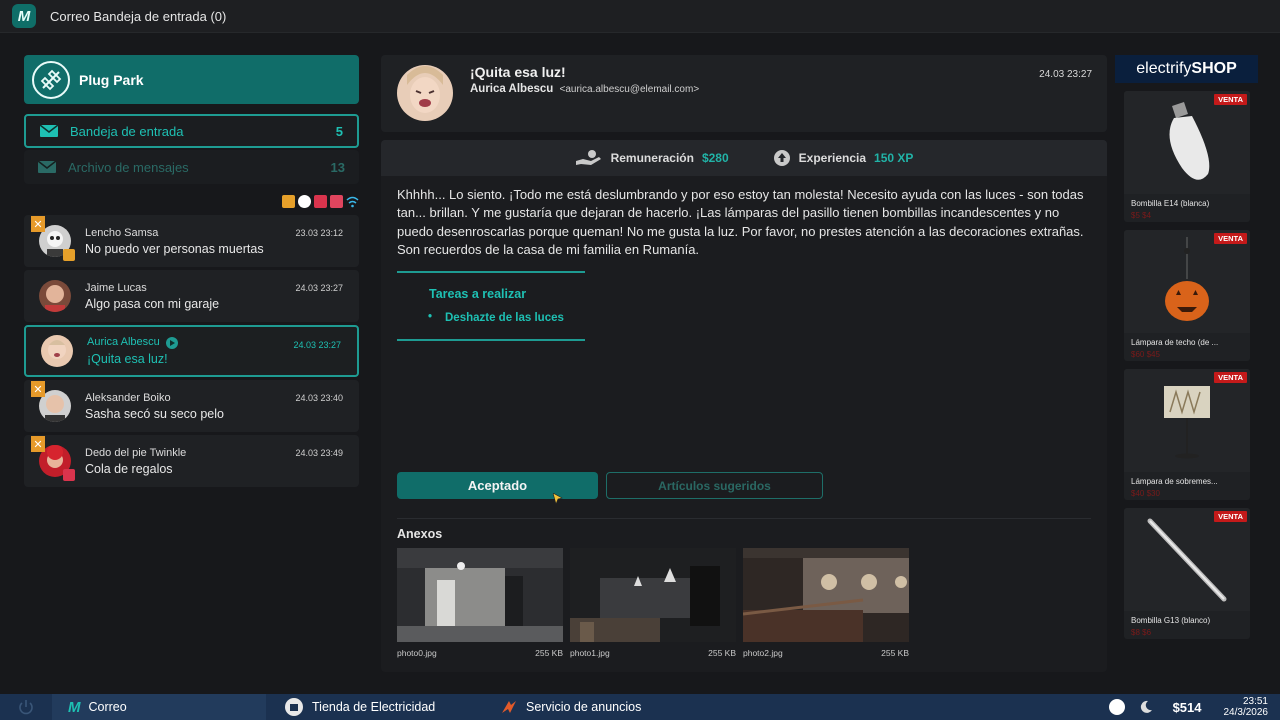 Image resolution: width=1280 pixels, height=720 pixels. Describe the element at coordinates (339, 131) in the screenshot. I see `folder-inbox-count: 5` at that location.